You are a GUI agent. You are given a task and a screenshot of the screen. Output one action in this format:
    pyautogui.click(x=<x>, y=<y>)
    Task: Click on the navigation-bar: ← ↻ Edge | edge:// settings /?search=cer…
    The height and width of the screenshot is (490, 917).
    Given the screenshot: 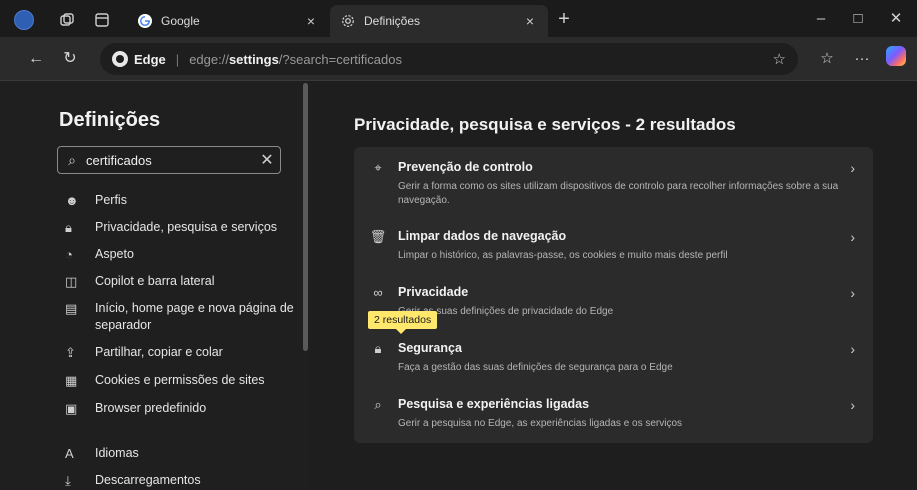 What is the action you would take?
    pyautogui.click(x=458, y=59)
    